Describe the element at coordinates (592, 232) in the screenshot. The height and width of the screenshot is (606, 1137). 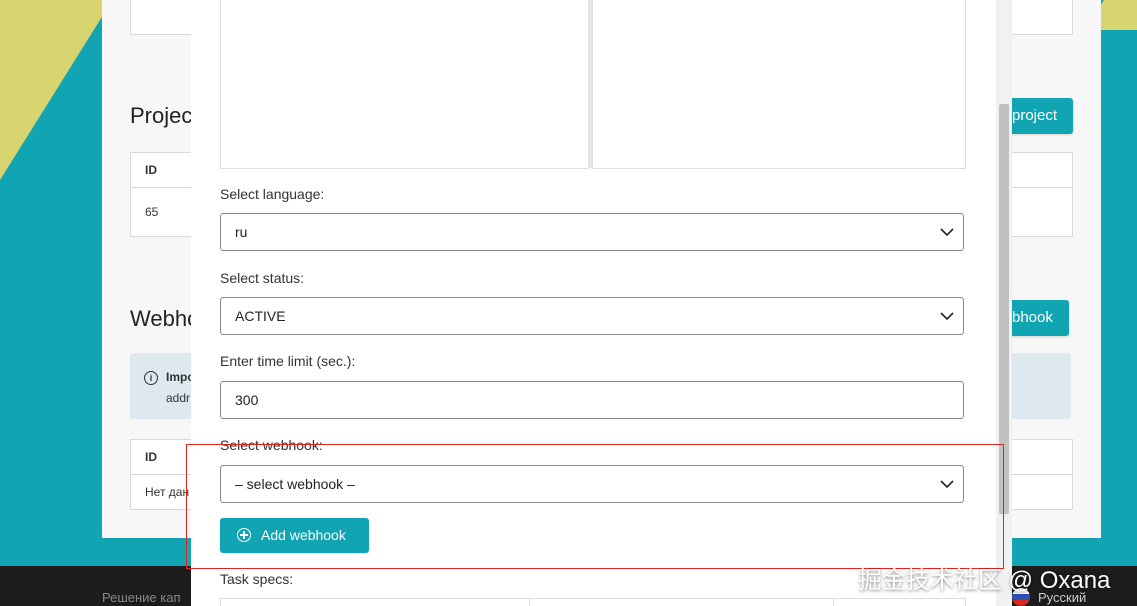
I see `language-select: ru` at that location.